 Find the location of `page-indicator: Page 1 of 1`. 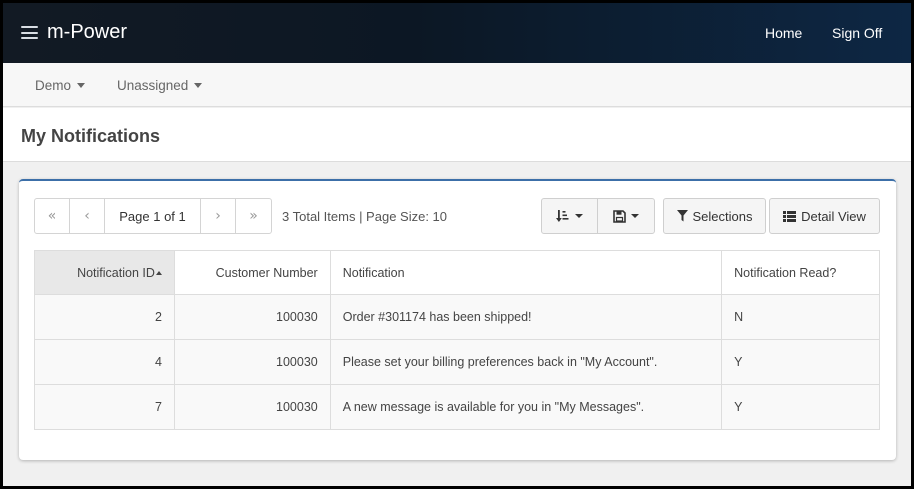

page-indicator: Page 1 of 1 is located at coordinates (153, 216).